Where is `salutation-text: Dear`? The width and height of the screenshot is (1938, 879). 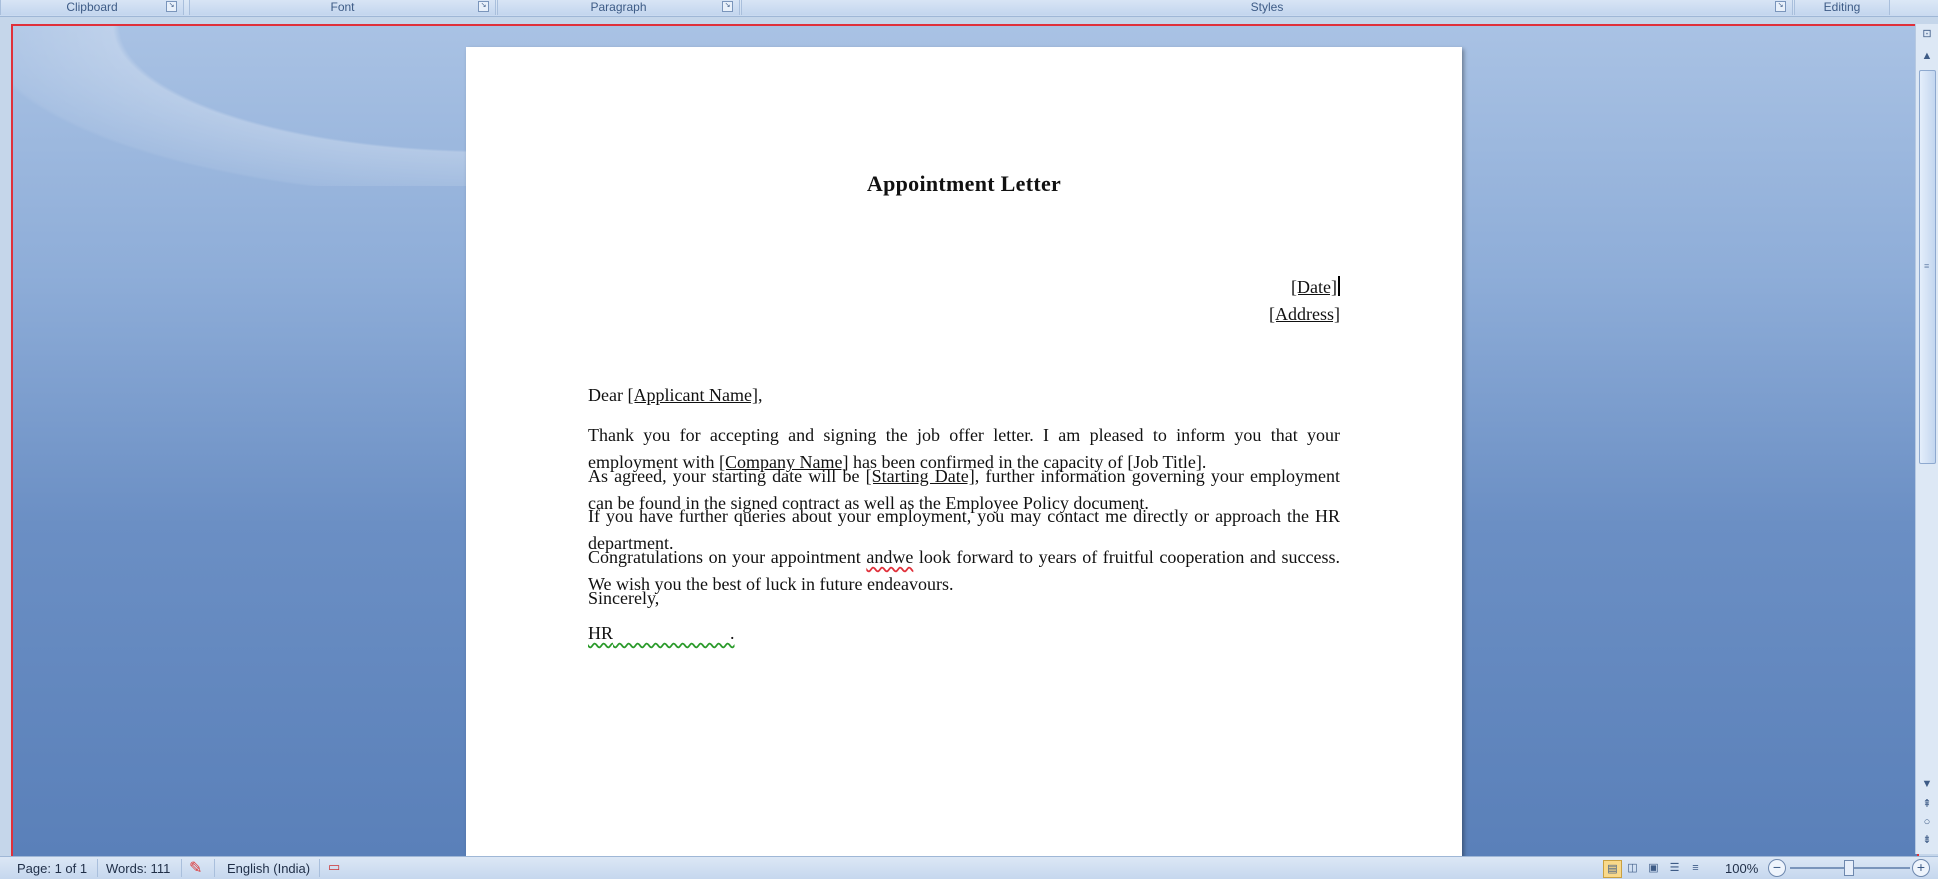
salutation-text: Dear is located at coordinates (608, 395).